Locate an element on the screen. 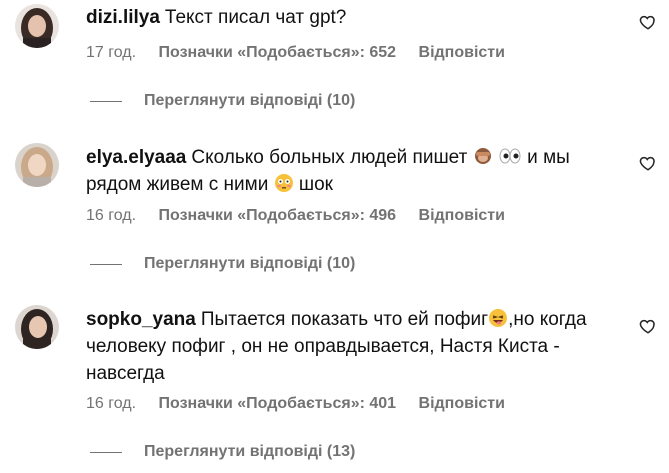 Image resolution: width=669 pixels, height=473 pixels. likes-count-button: Позначки «Подобається»: 652 is located at coordinates (278, 52).